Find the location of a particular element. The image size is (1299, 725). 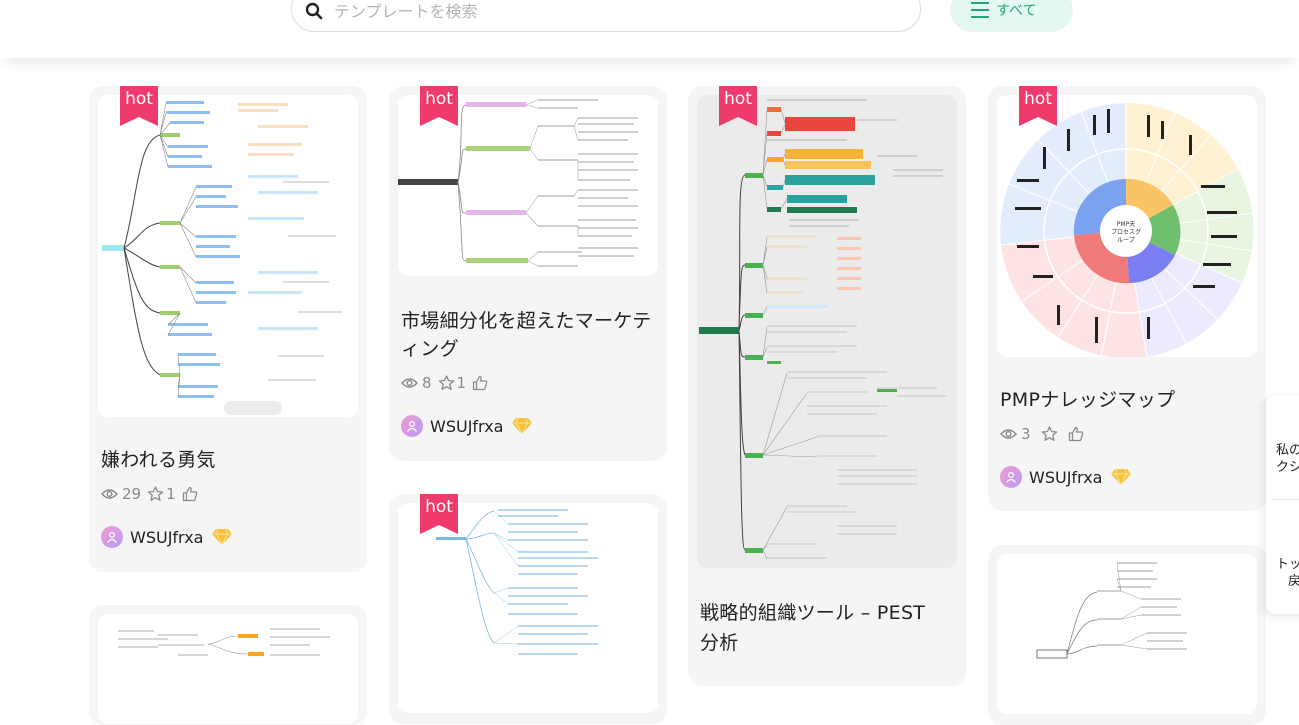

wheel-center-label-1: PMP天 is located at coordinates (1126, 224).